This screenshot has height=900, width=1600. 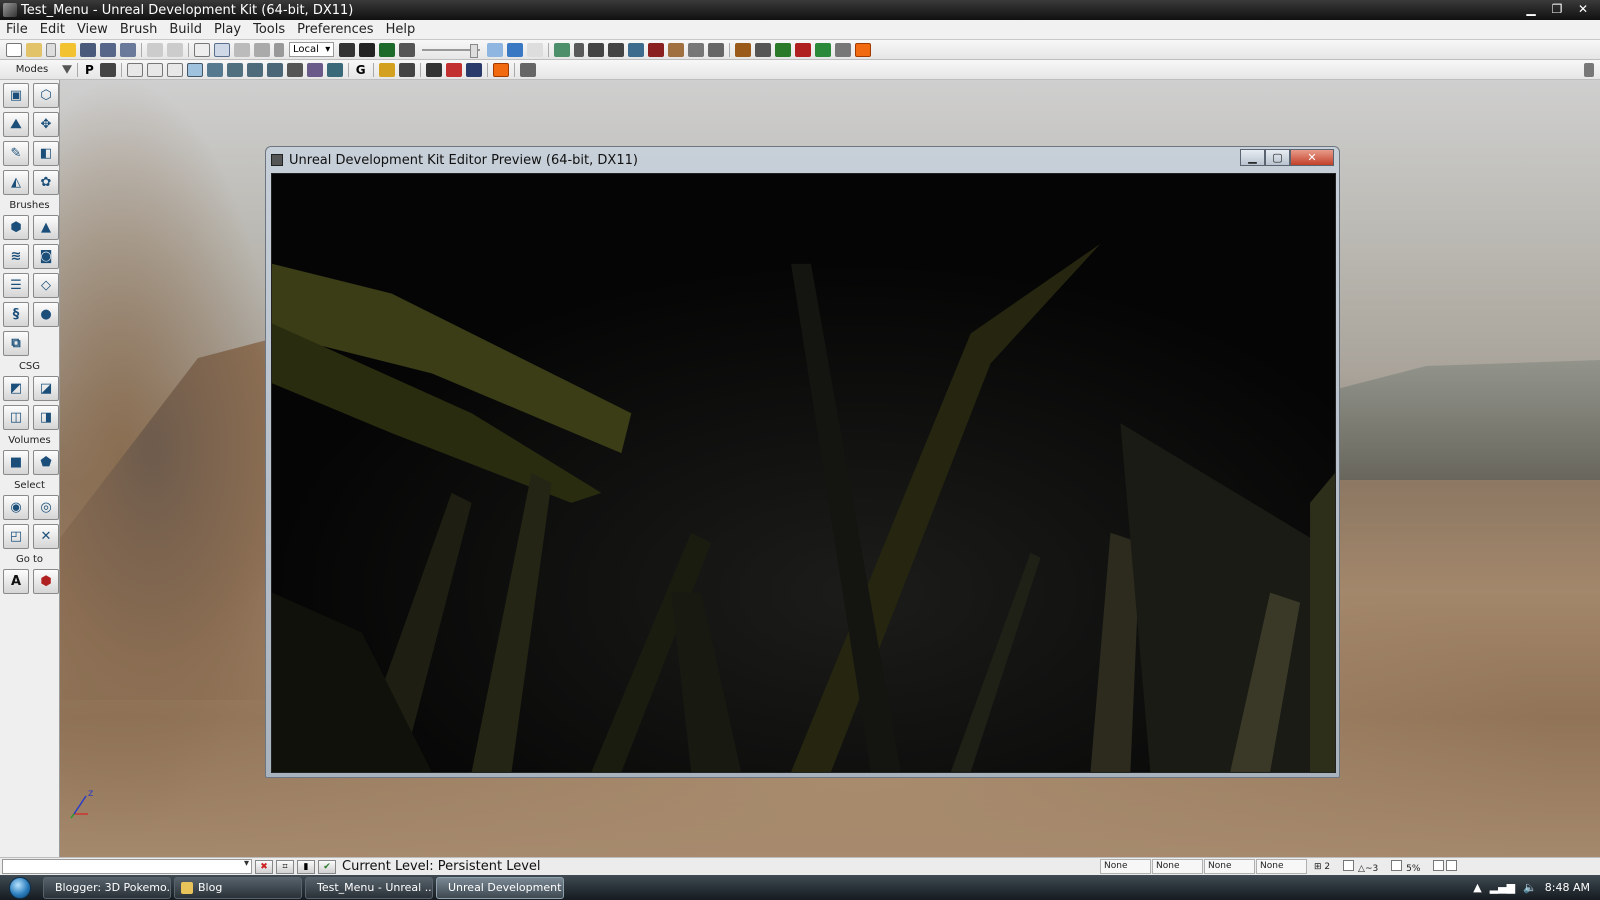 I want to click on wireframe-icon, so click(x=134, y=69).